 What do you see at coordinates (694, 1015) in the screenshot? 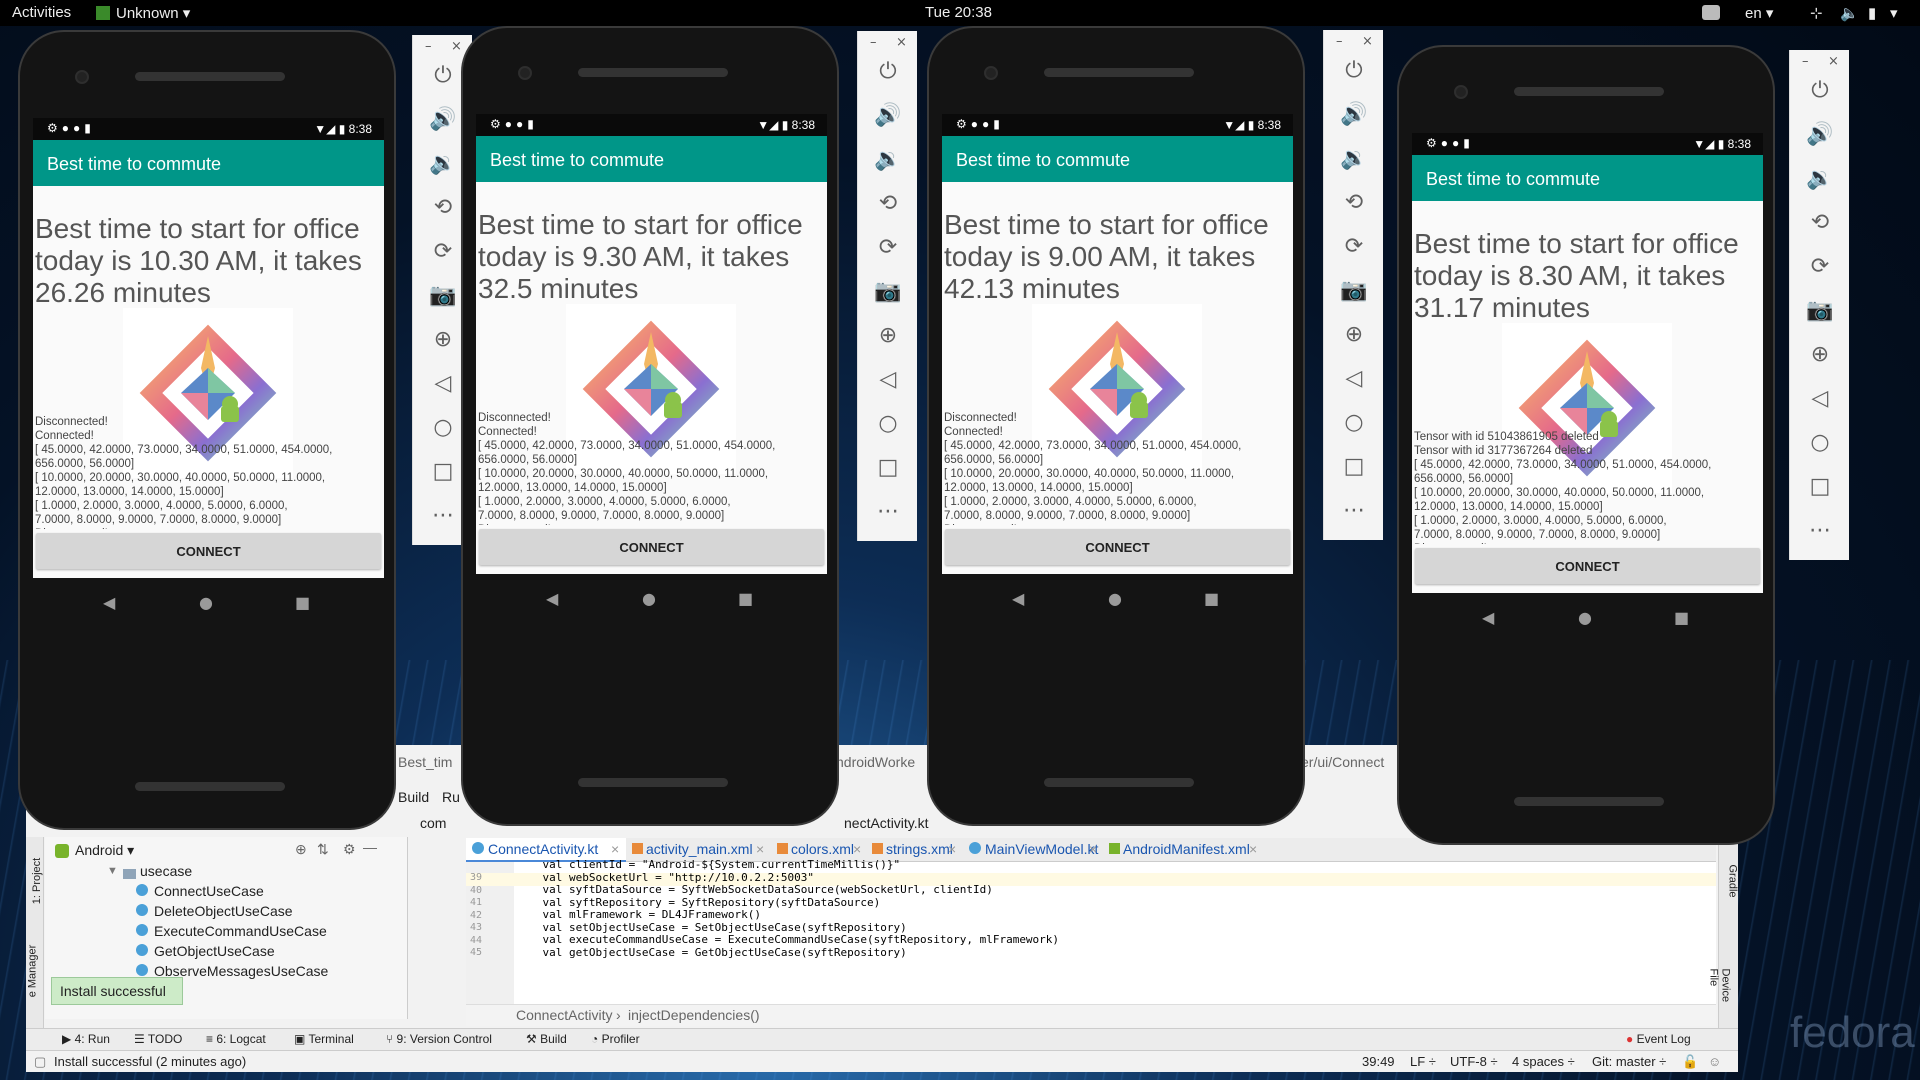
I see `breadcrumb-method: injectDependencies()` at bounding box center [694, 1015].